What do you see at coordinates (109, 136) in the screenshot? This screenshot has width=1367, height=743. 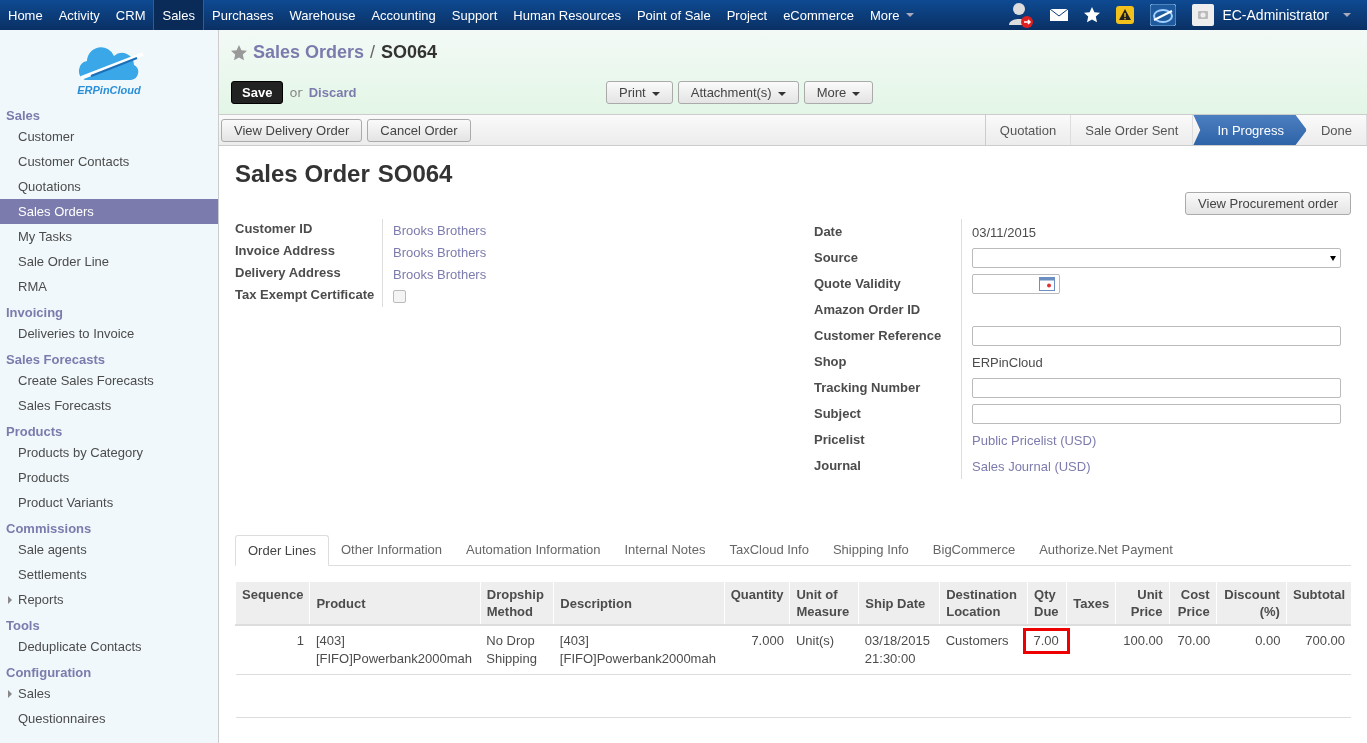 I see `sidebar-item: Customer` at bounding box center [109, 136].